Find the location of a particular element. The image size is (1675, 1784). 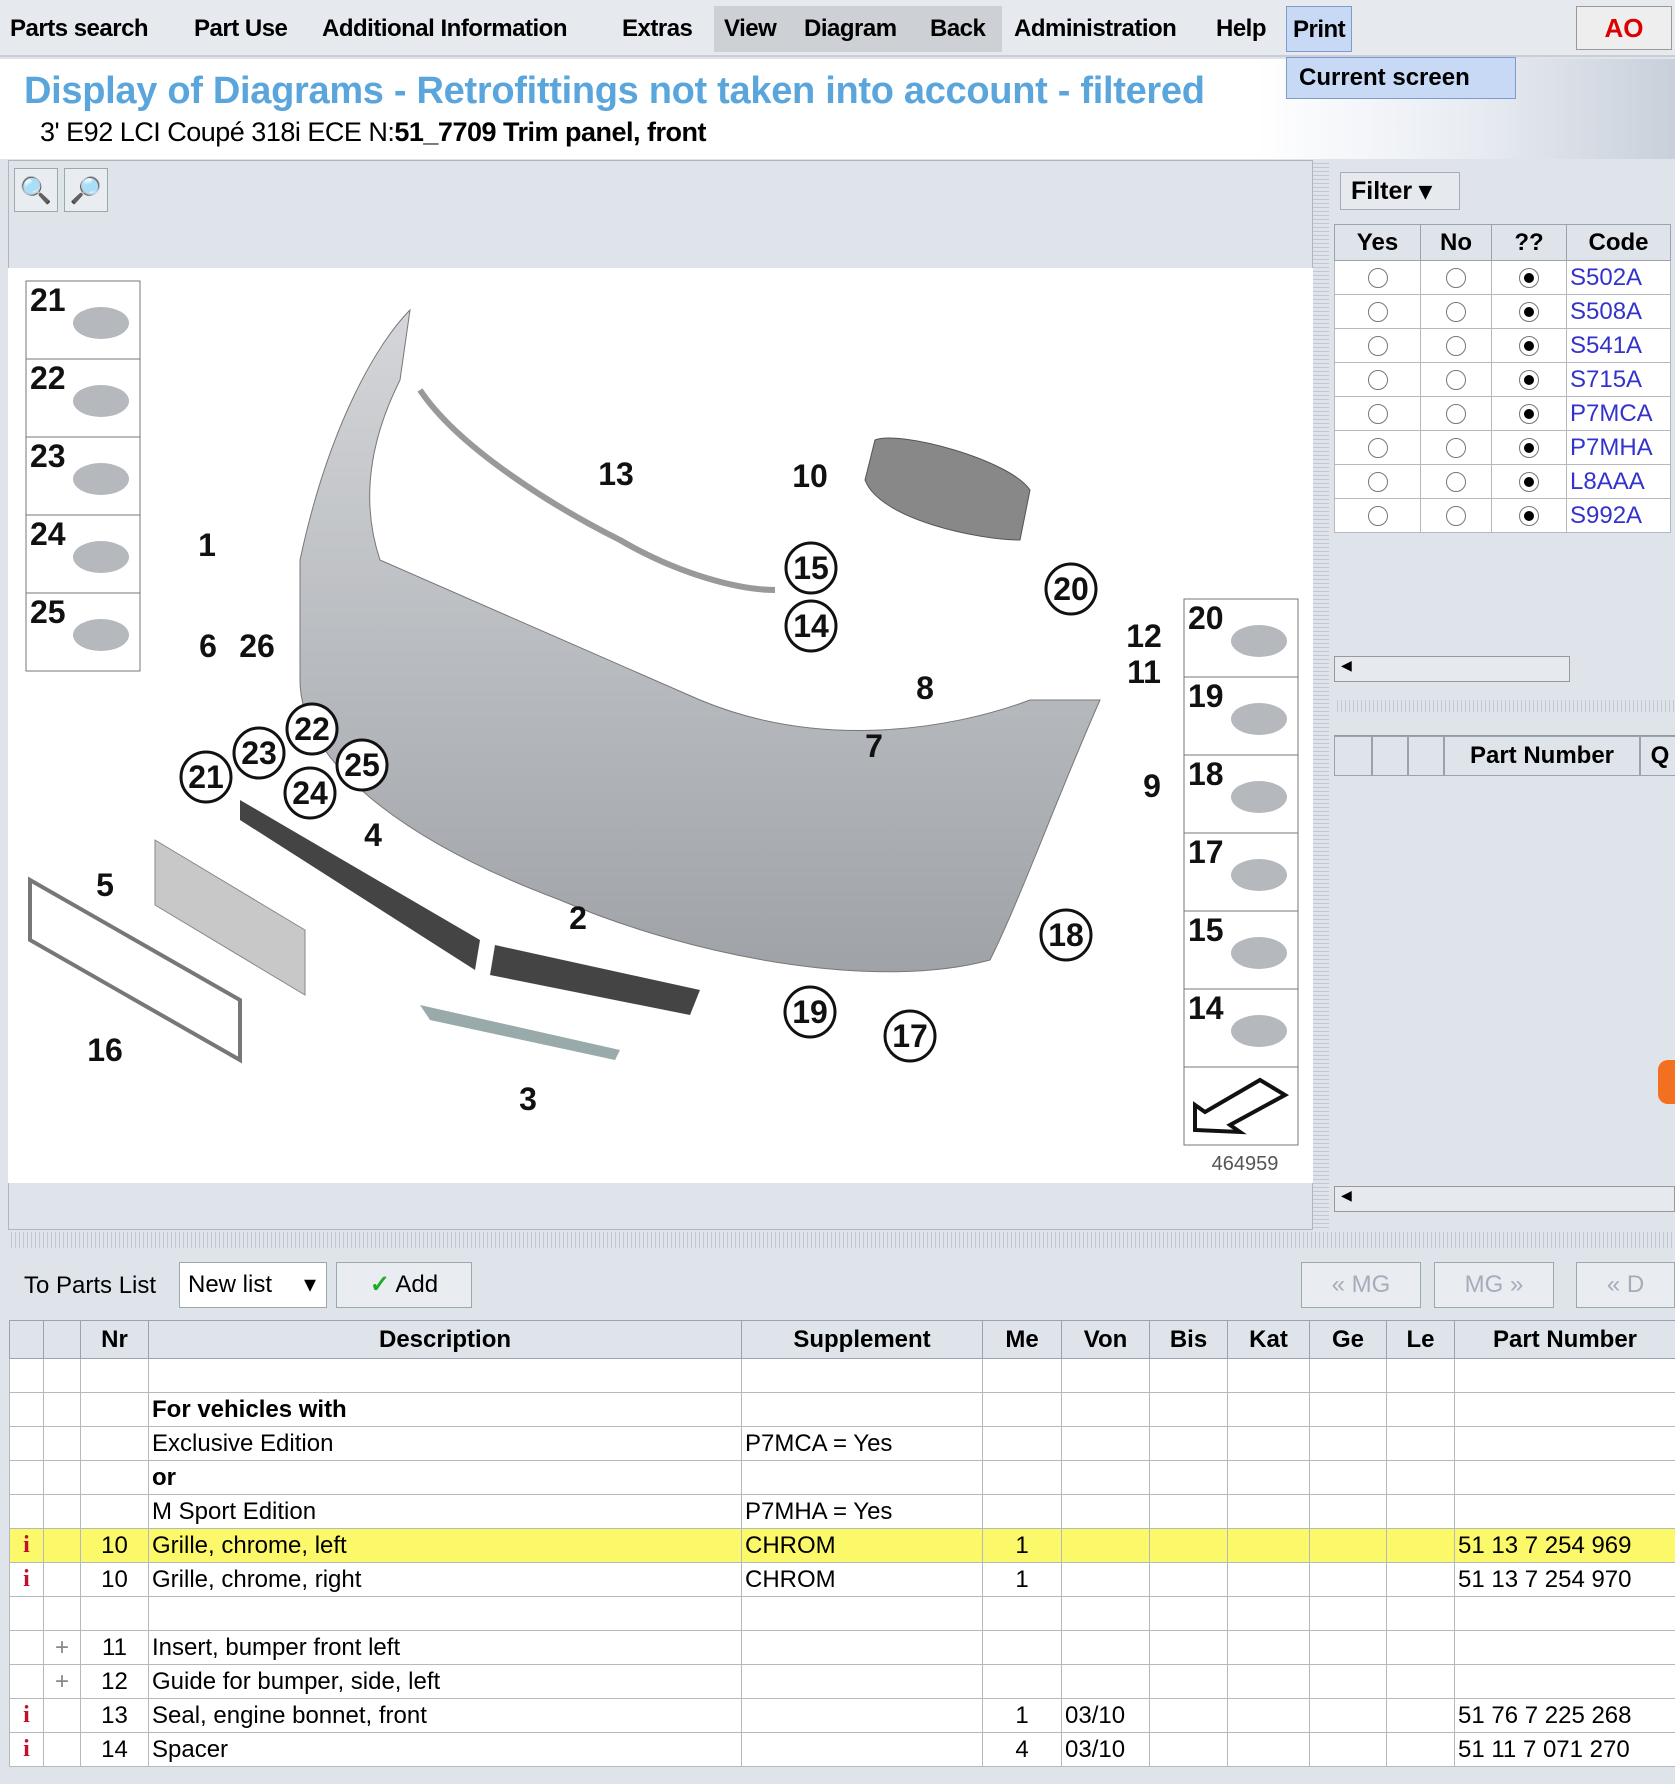

zoom-in-button: 🔍 is located at coordinates (36, 190).